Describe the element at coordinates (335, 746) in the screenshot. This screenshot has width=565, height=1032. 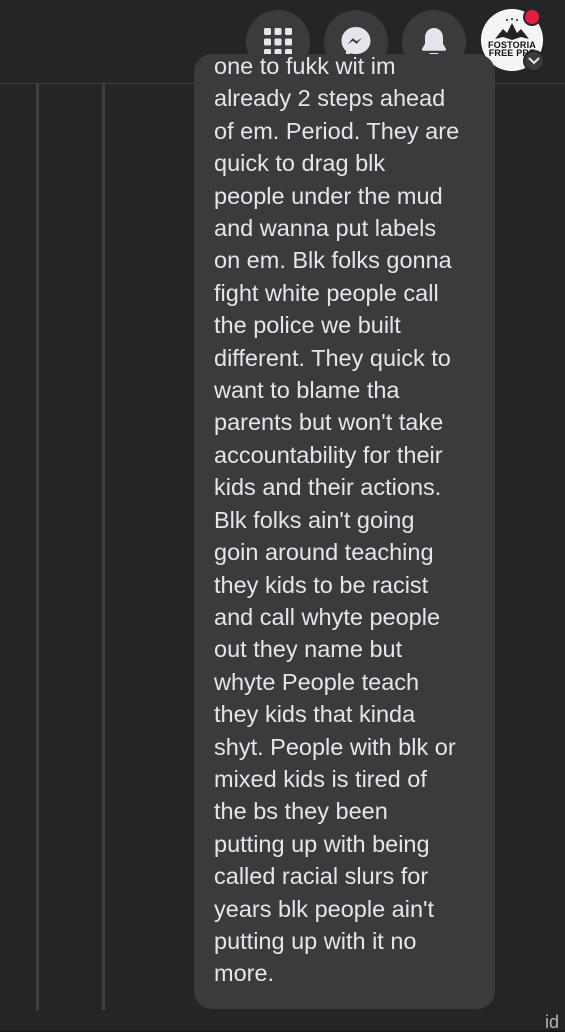
I see `comment-line: shyt. People with blk or` at that location.